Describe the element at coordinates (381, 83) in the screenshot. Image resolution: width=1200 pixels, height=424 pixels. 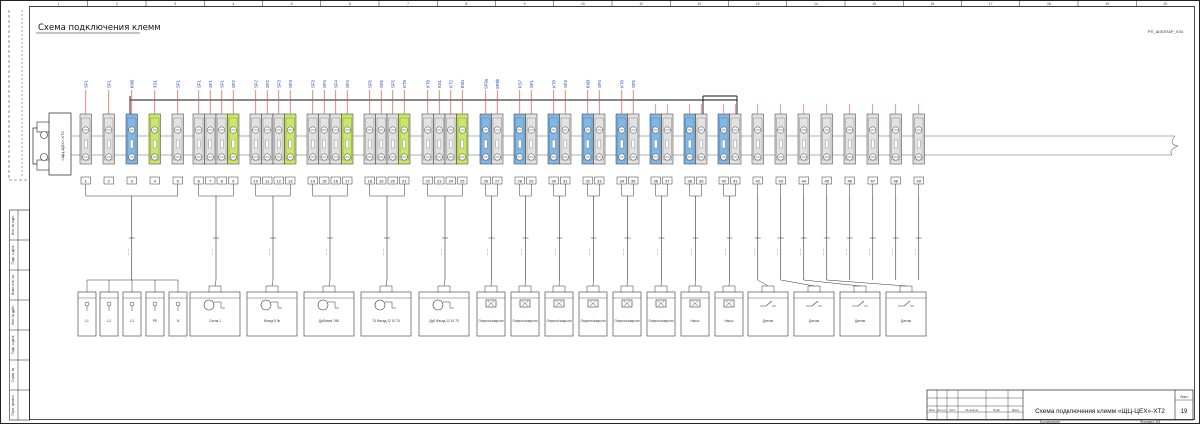
I see `wire-label: SF5` at that location.